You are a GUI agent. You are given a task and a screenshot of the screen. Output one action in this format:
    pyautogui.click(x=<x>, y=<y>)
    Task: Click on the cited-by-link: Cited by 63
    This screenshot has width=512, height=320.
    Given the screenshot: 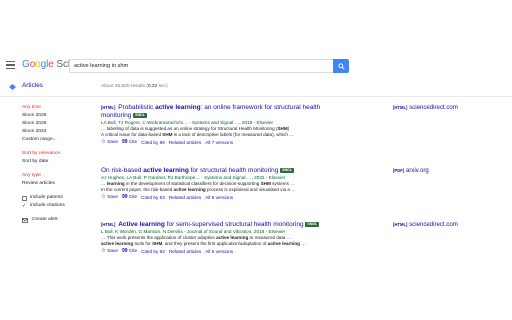 What is the action you would take?
    pyautogui.click(x=153, y=197)
    